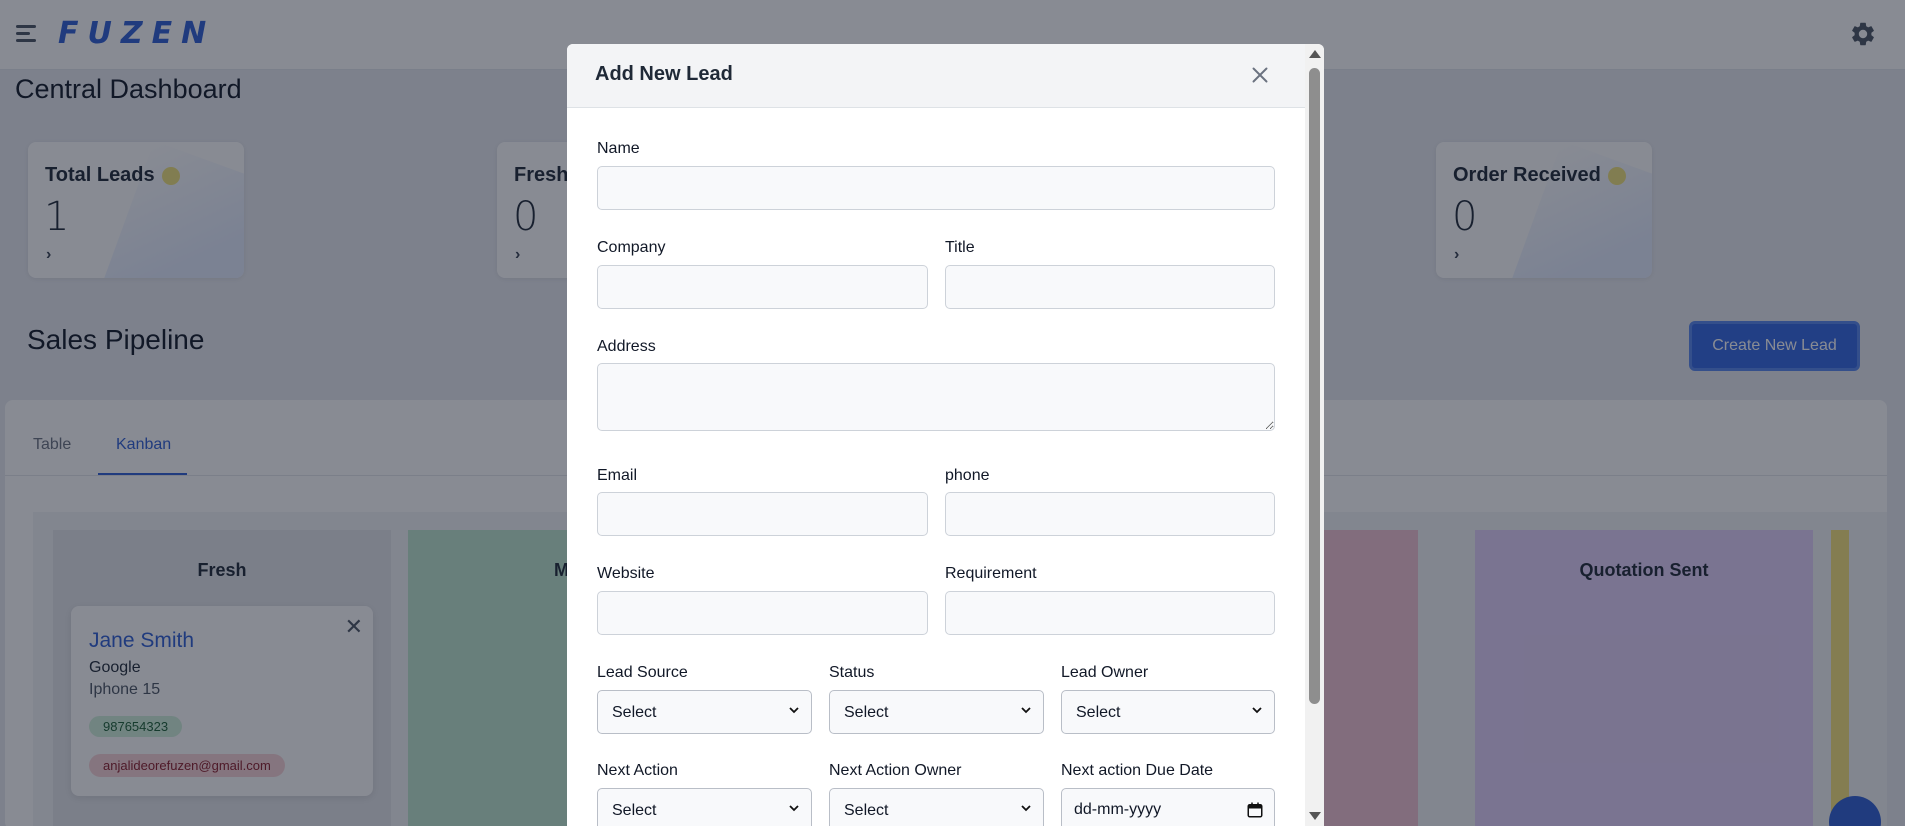 The width and height of the screenshot is (1905, 826). What do you see at coordinates (762, 514) in the screenshot?
I see `email-input` at bounding box center [762, 514].